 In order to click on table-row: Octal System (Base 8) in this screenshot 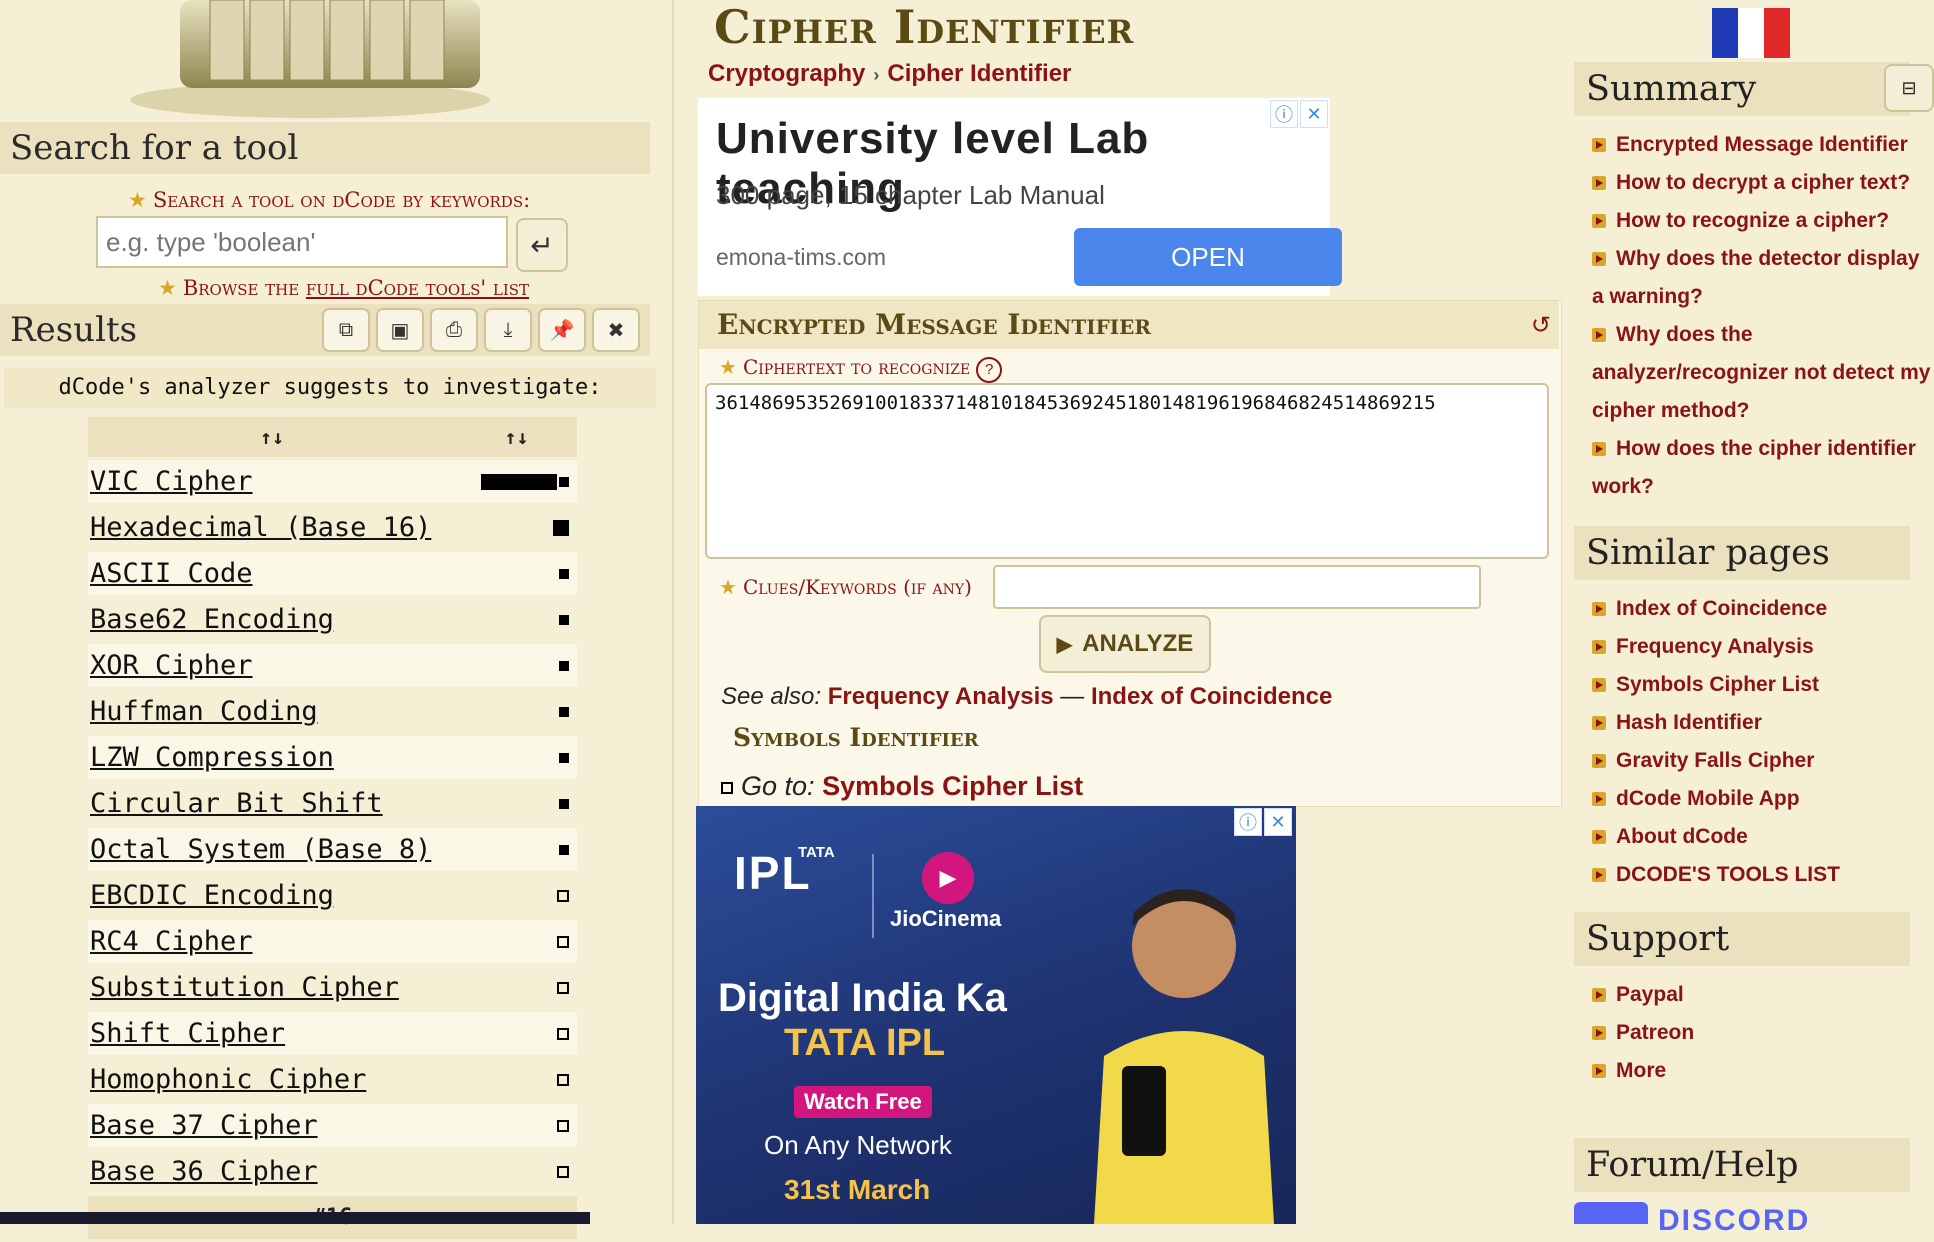, I will do `click(332, 849)`.